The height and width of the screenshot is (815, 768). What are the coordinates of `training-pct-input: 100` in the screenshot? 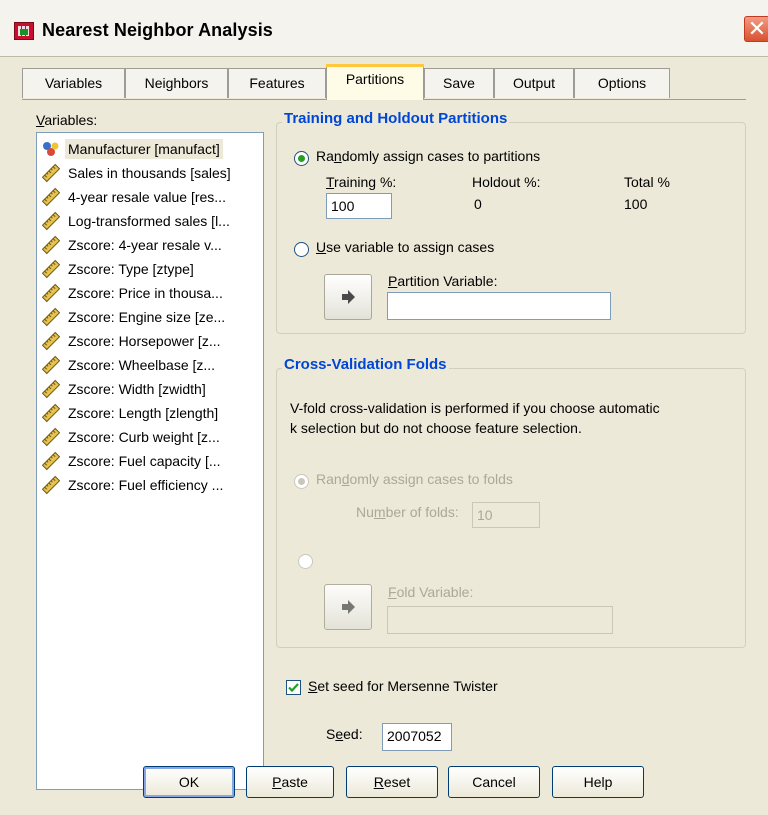 It's located at (359, 206).